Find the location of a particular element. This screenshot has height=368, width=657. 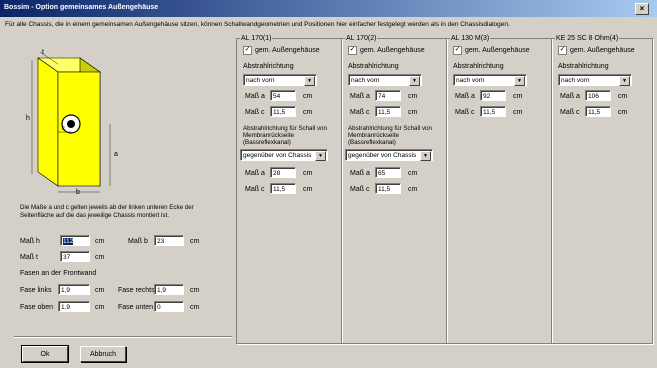

panel-title: AL 170(2) is located at coordinates (361, 38).